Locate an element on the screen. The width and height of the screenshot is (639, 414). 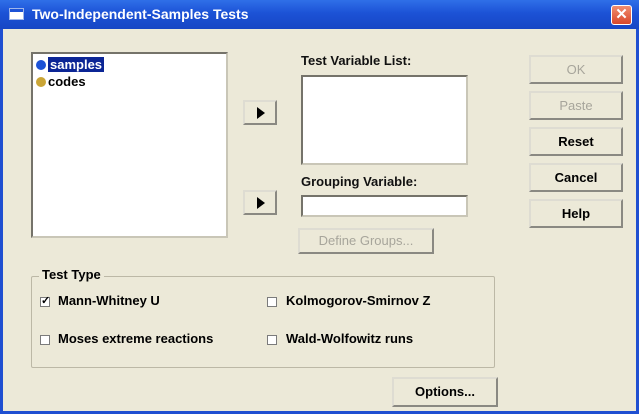
moses-checkbox is located at coordinates (45, 340).